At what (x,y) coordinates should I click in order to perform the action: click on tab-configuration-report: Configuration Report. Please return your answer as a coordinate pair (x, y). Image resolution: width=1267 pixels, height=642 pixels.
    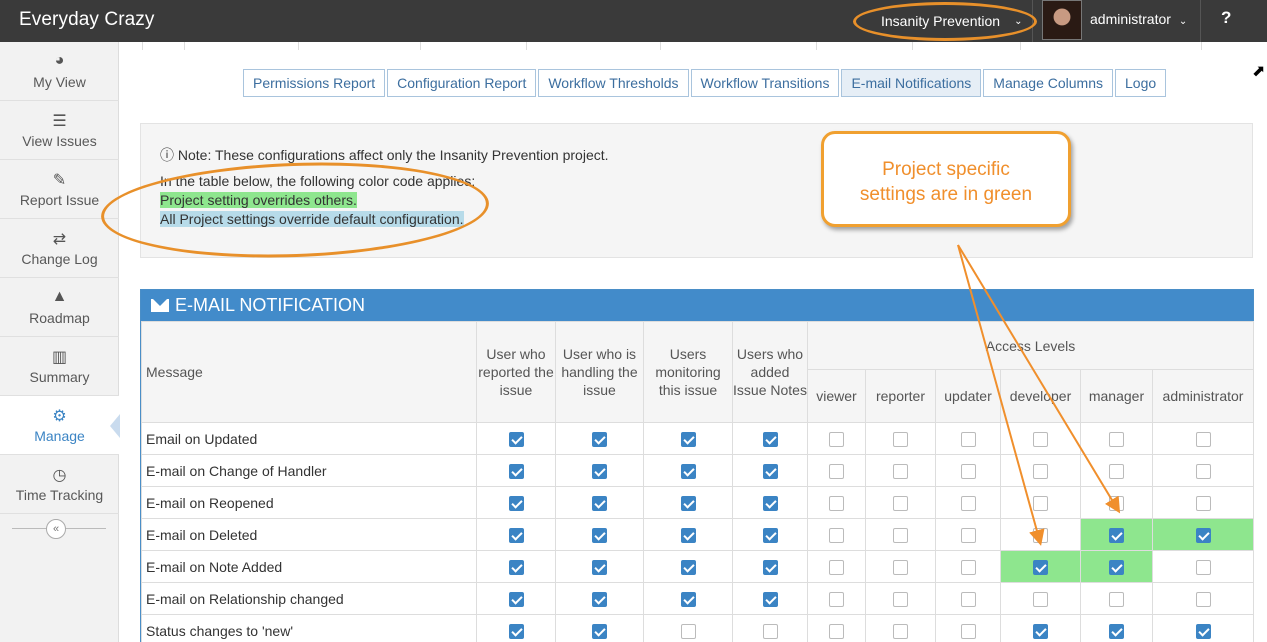
    Looking at the image, I should click on (462, 83).